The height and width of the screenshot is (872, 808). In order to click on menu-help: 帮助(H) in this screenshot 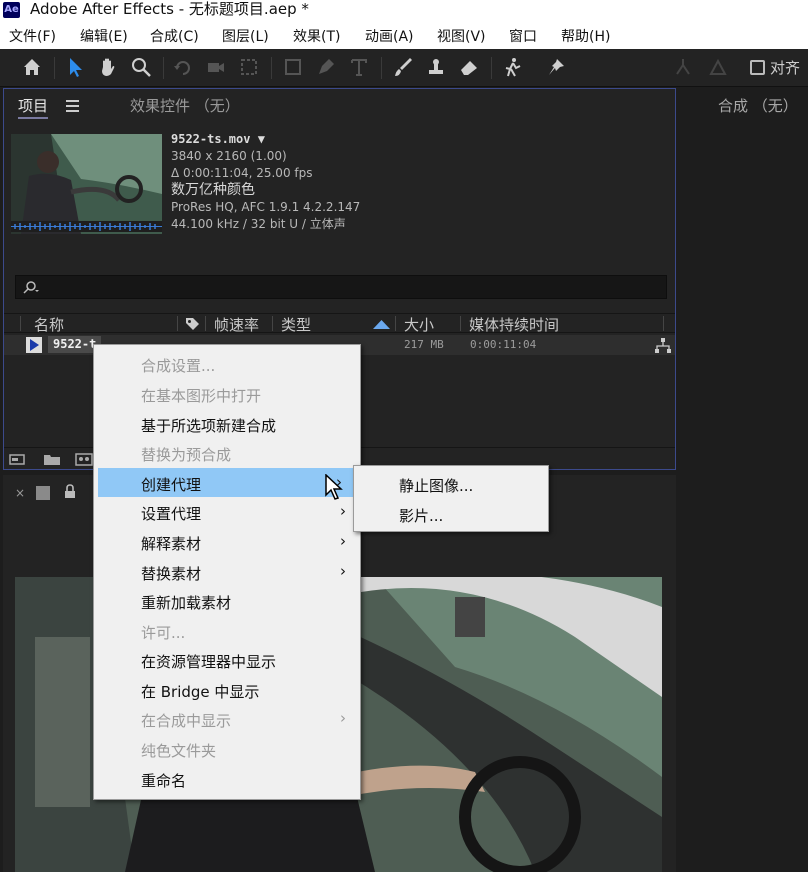, I will do `click(585, 36)`.